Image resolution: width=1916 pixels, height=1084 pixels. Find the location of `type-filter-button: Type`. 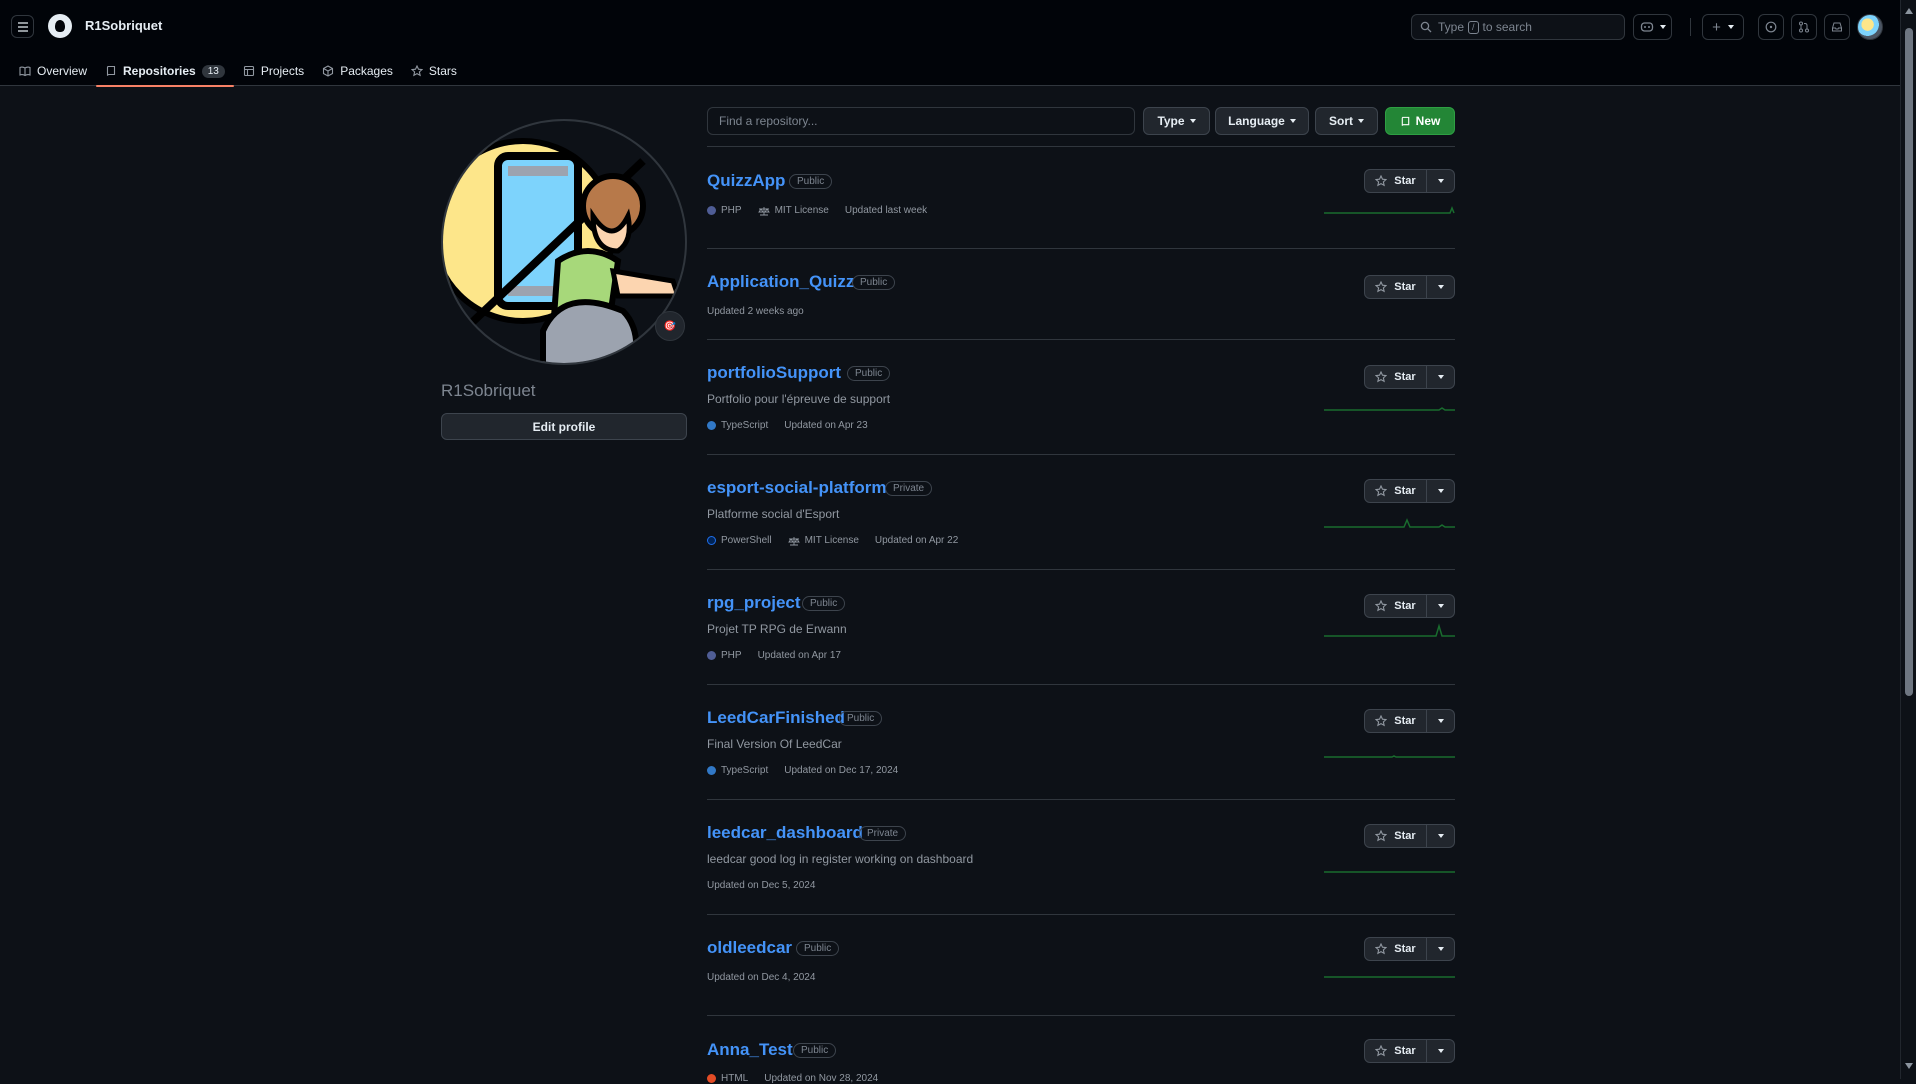

type-filter-button: Type is located at coordinates (1176, 121).